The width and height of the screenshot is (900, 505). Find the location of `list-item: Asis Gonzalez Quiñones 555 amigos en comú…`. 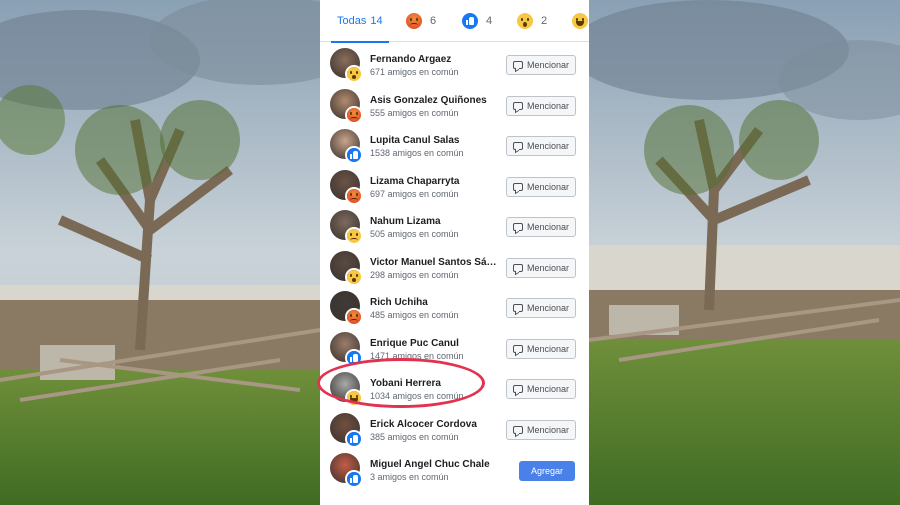

list-item: Asis Gonzalez Quiñones 555 amigos en comú… is located at coordinates (454, 106).